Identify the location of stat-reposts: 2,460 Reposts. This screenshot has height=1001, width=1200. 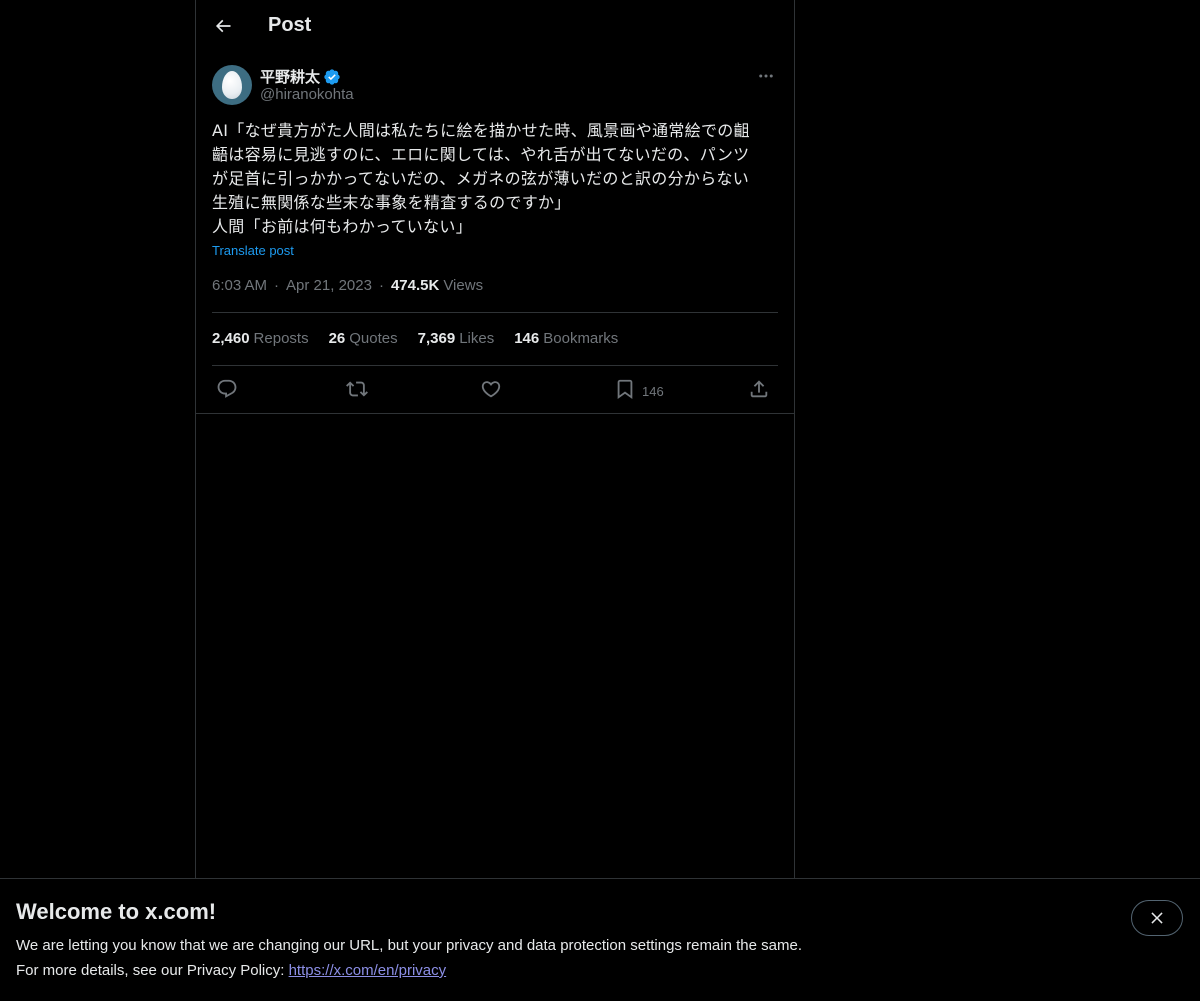
(260, 338).